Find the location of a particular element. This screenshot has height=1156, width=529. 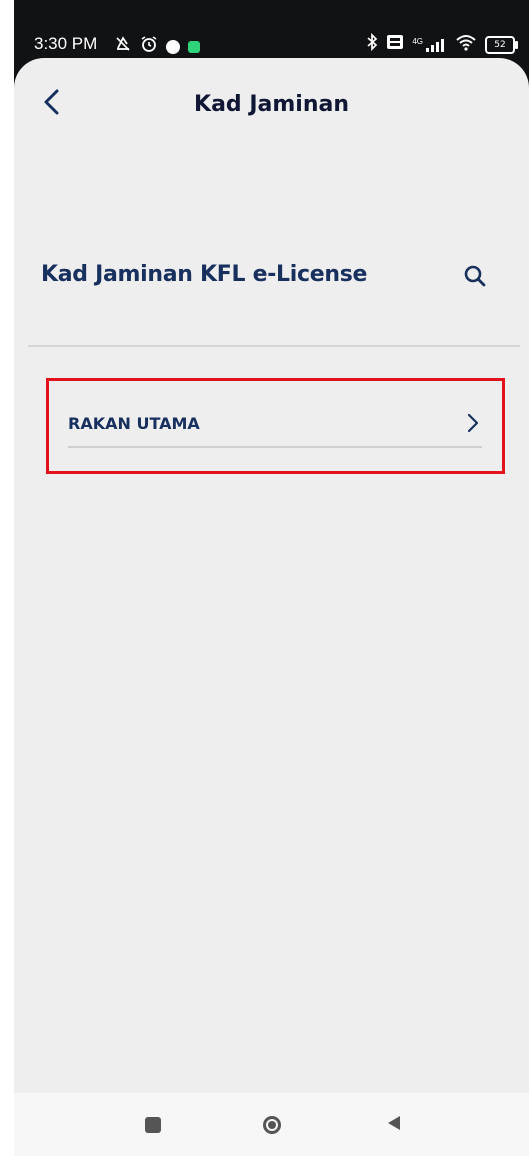

bluetooth-icon is located at coordinates (372, 44).